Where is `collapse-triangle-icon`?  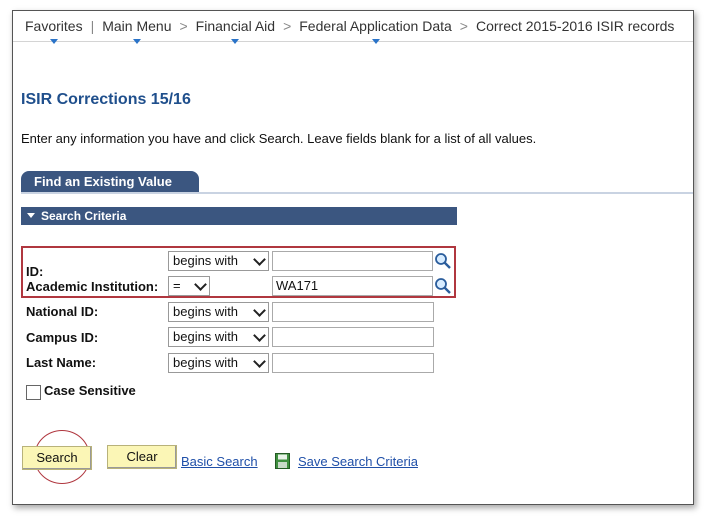 collapse-triangle-icon is located at coordinates (31, 215).